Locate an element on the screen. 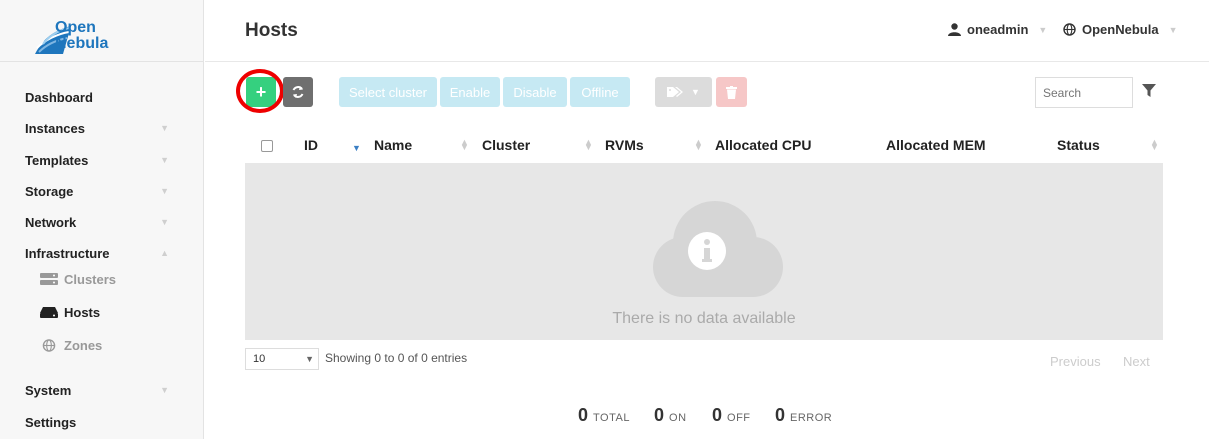 The height and width of the screenshot is (439, 1209). brand-line-2: Nebula is located at coordinates (82, 43).